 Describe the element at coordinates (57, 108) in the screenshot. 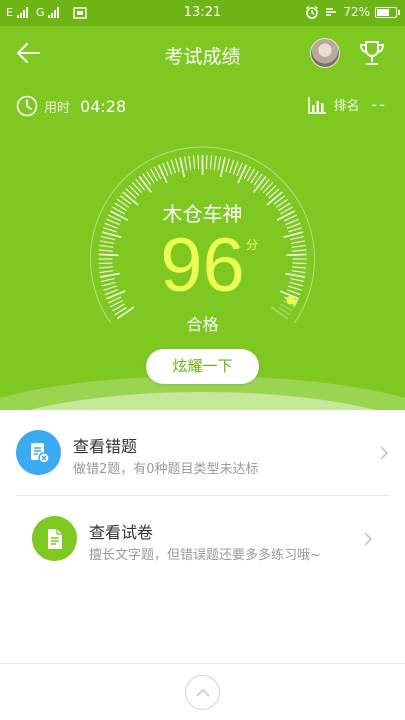

I see `time-used-label: 用时` at that location.